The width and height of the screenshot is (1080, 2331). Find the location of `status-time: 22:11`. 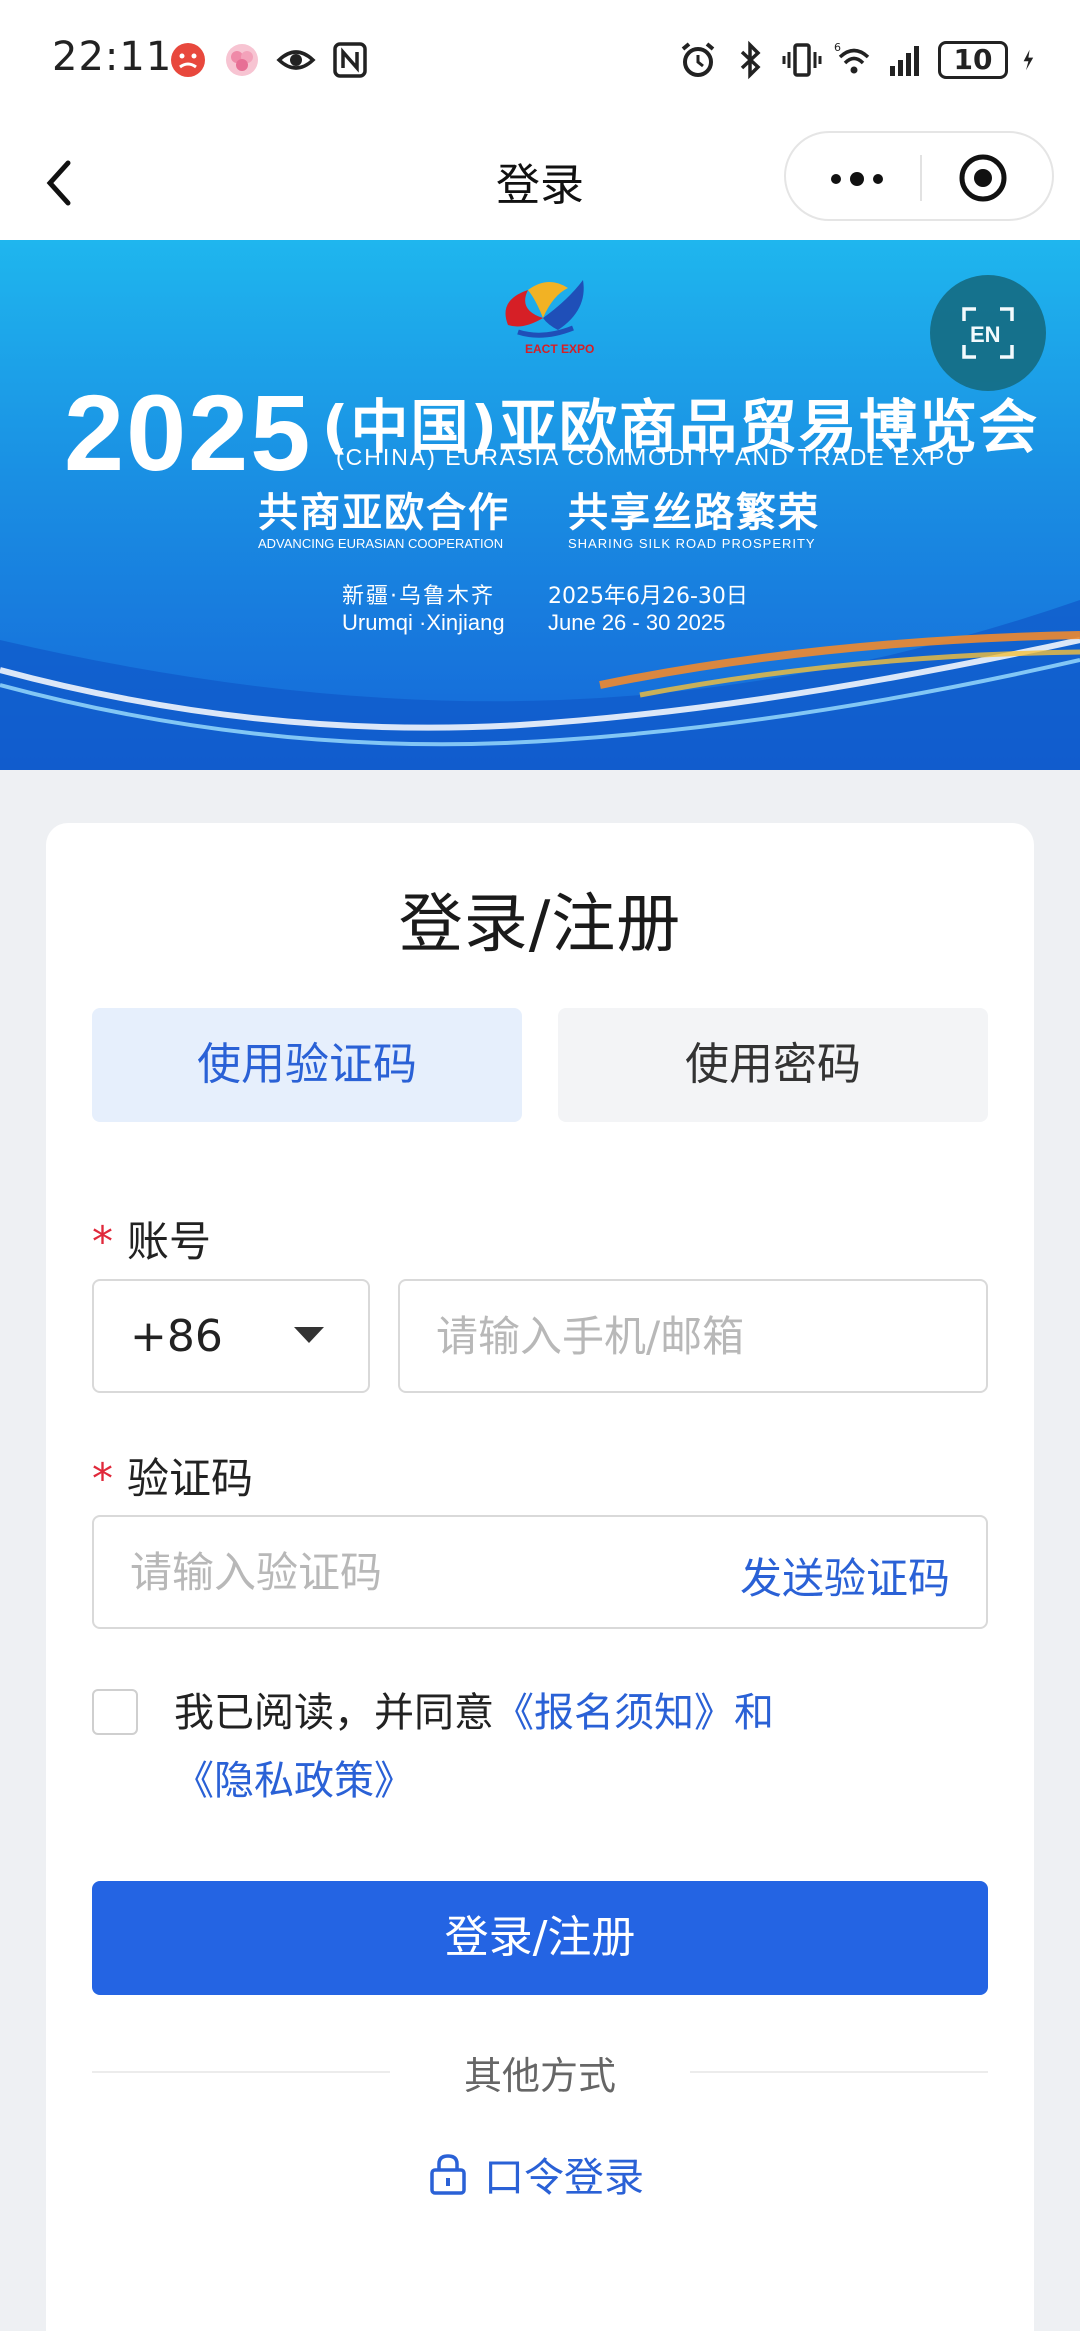

status-time: 22:11 is located at coordinates (112, 57).